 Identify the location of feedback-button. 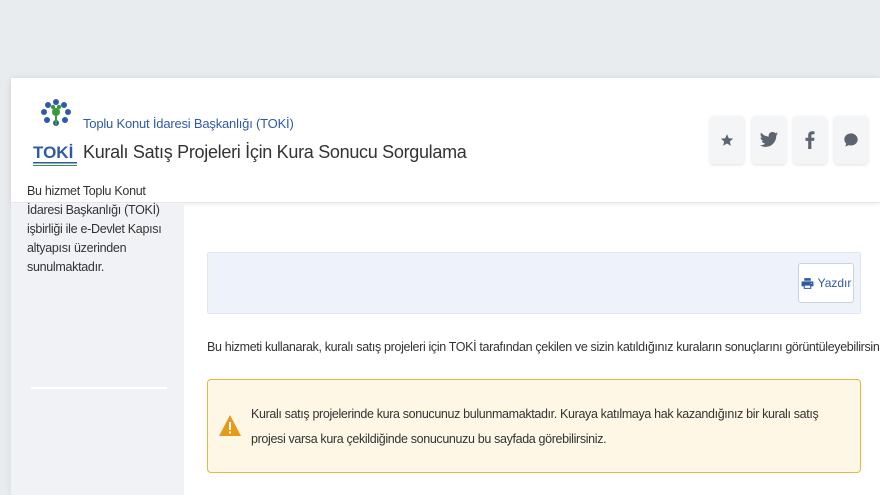
(851, 140).